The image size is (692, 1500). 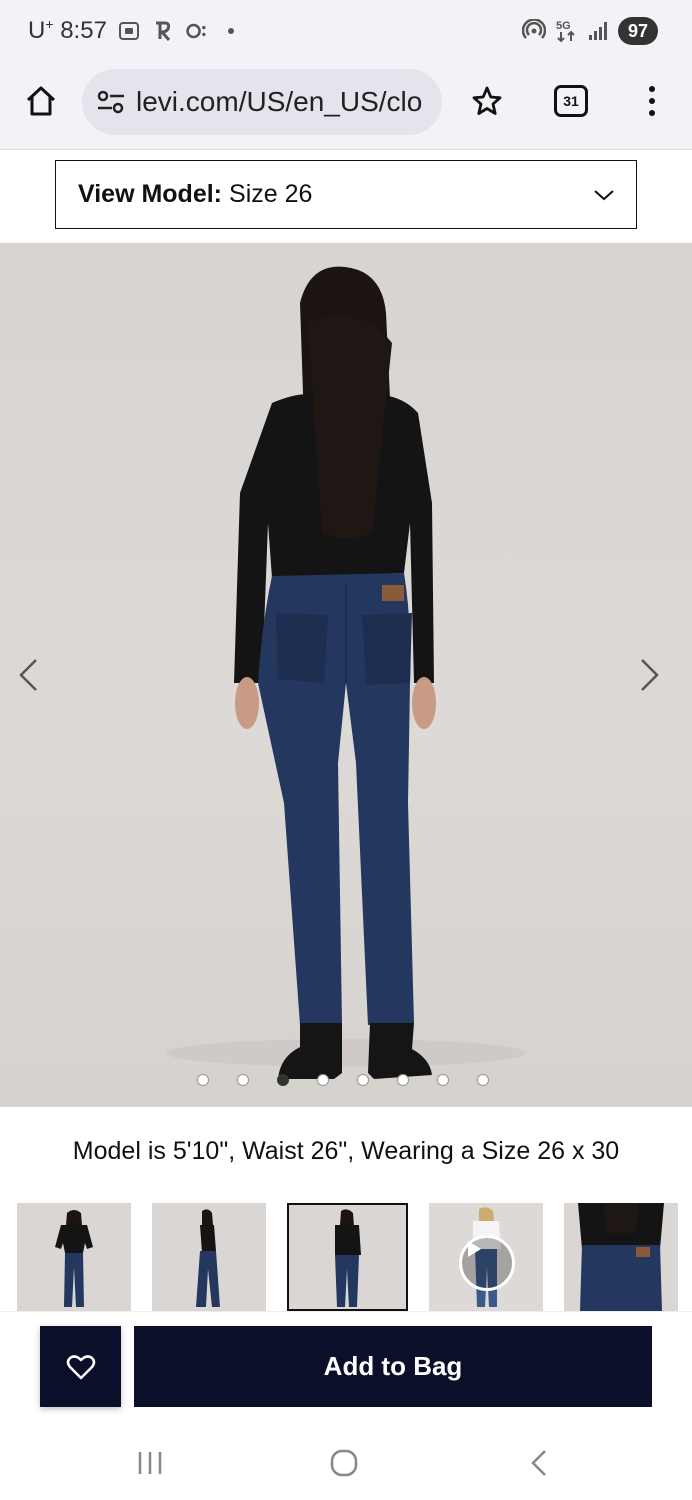 I want to click on play-video-icon, so click(x=487, y=1263).